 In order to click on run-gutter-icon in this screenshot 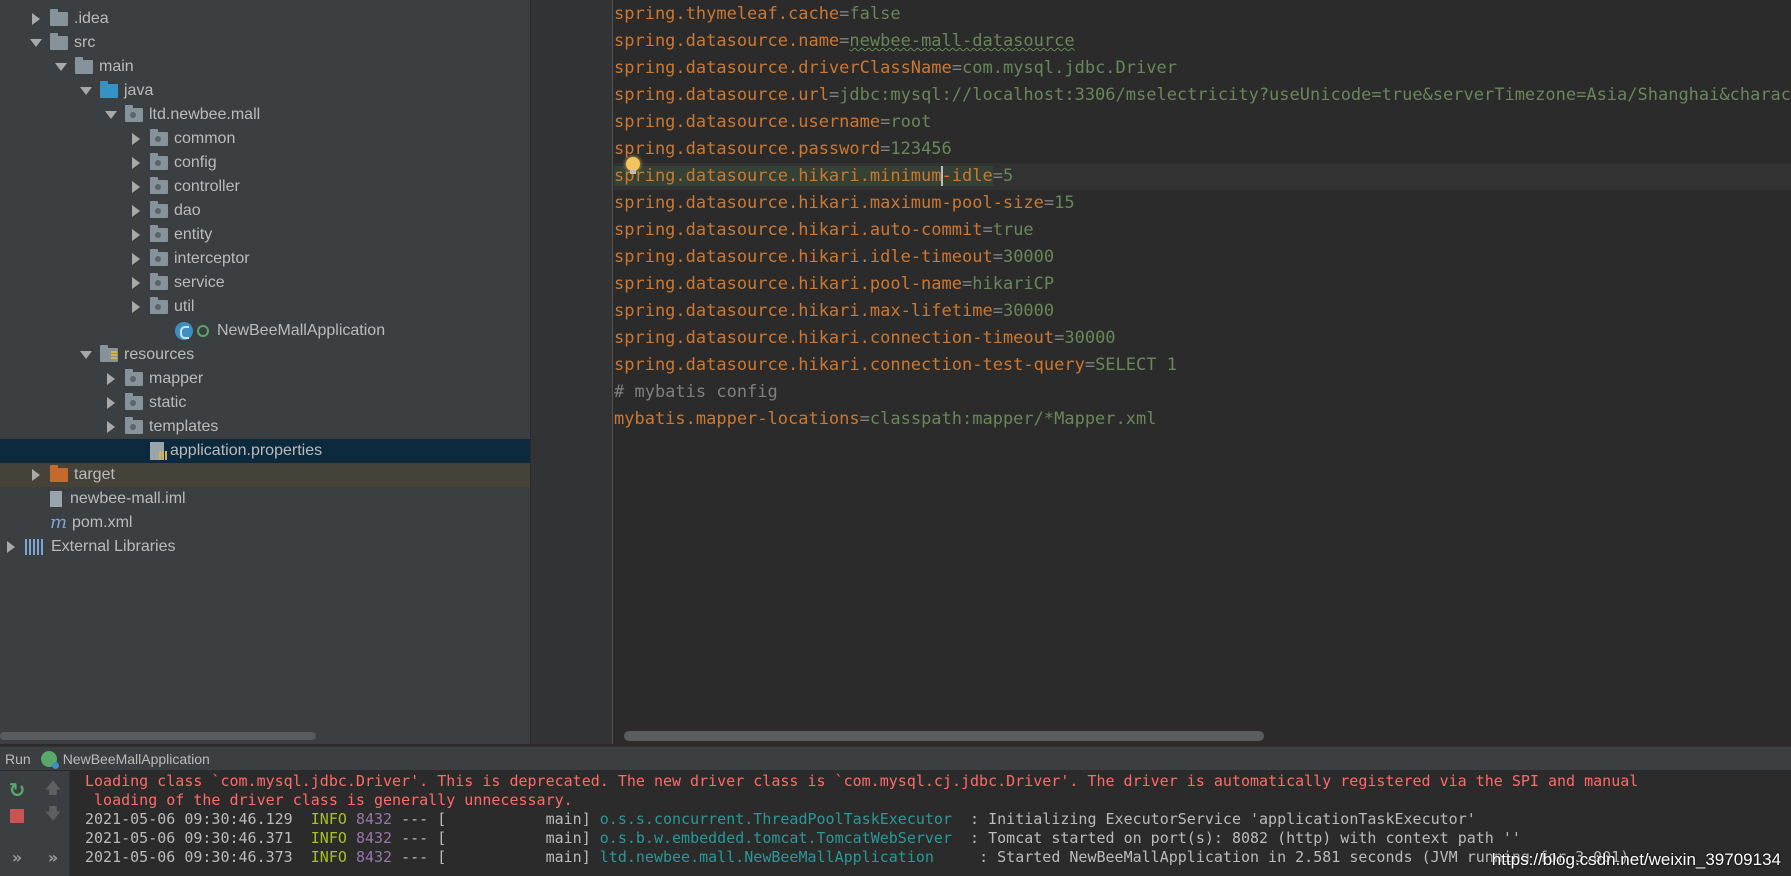, I will do `click(203, 331)`.